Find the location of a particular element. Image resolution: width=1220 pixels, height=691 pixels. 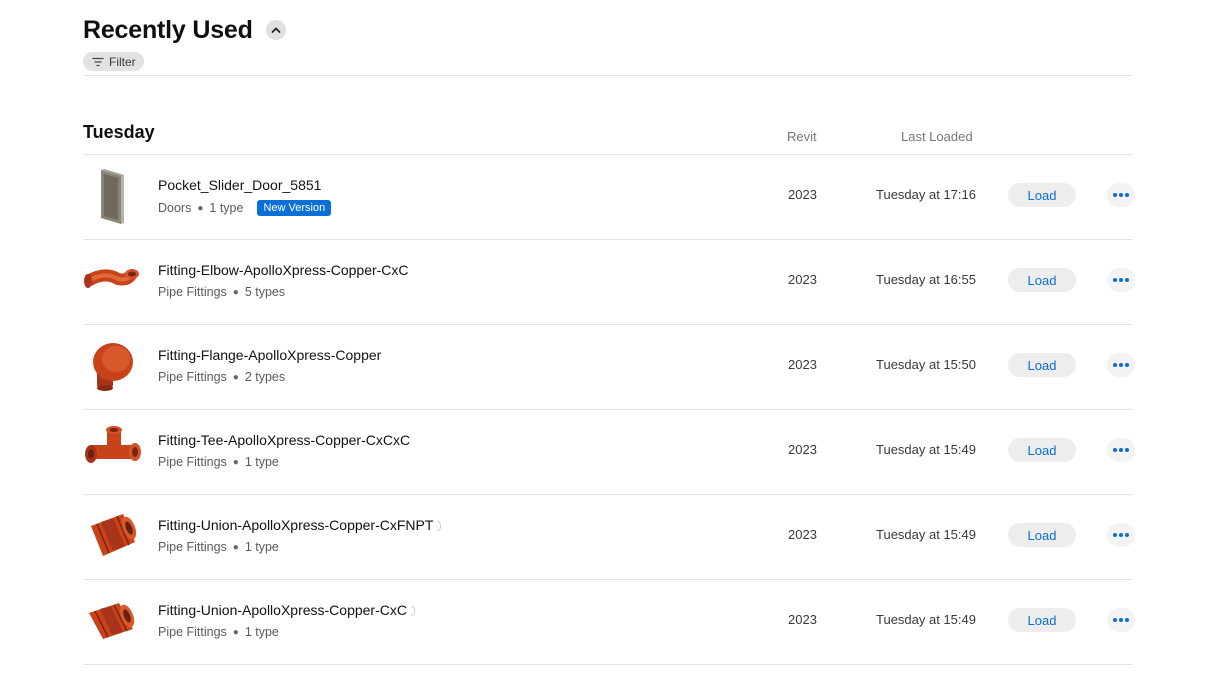

row-name-text: Fitting-Union-ApolloXpress-Copper-CxC is located at coordinates (282, 610).